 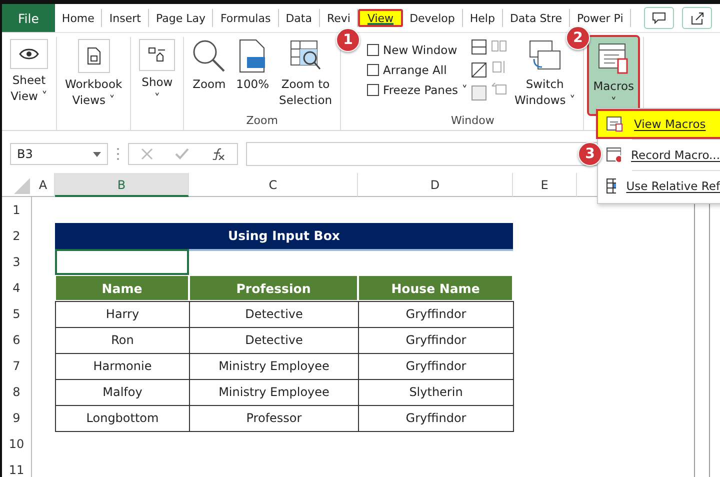 What do you see at coordinates (306, 74) in the screenshot?
I see `ribbon-button: Zoom to Selection` at bounding box center [306, 74].